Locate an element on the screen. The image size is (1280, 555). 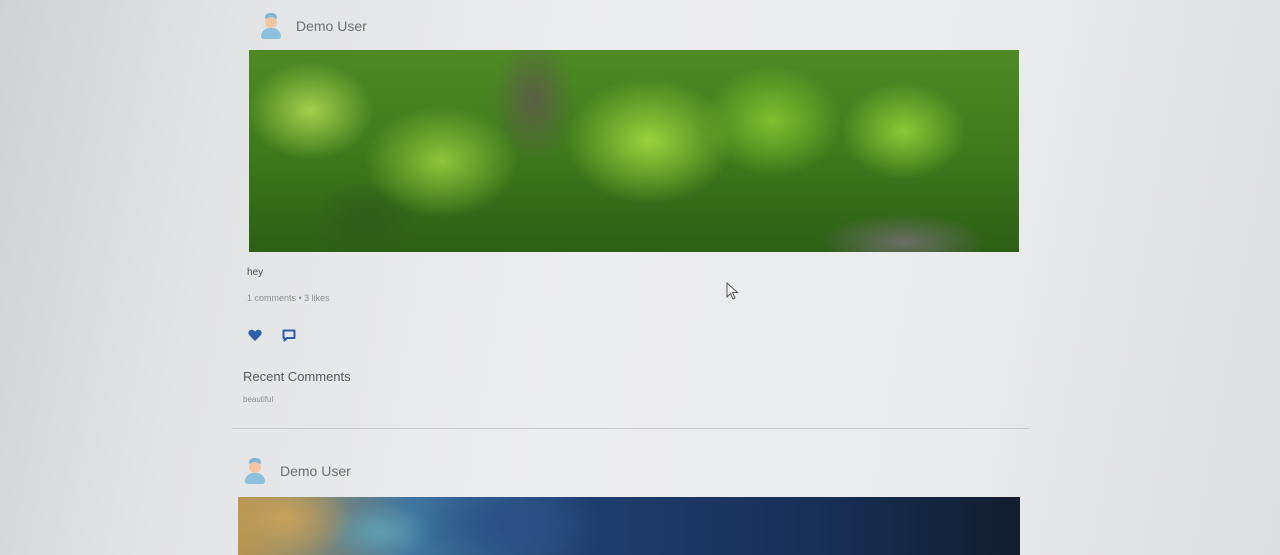
post-card: Demo User is located at coordinates (631, 500).